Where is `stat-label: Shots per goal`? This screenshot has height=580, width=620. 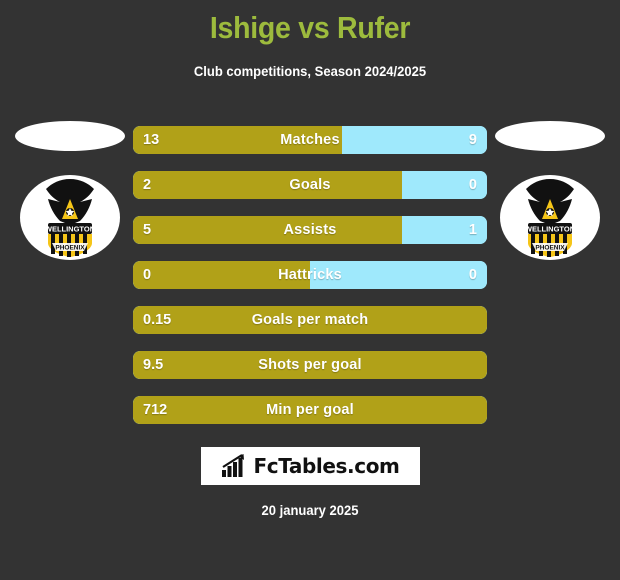 stat-label: Shots per goal is located at coordinates (310, 365).